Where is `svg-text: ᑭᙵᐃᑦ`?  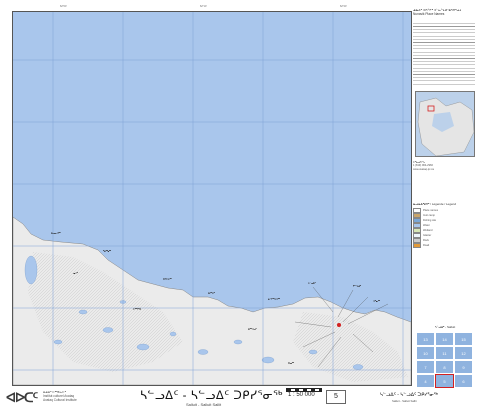
svg-text: ᑭᙵᐃᑦ is located at coordinates (357, 286).